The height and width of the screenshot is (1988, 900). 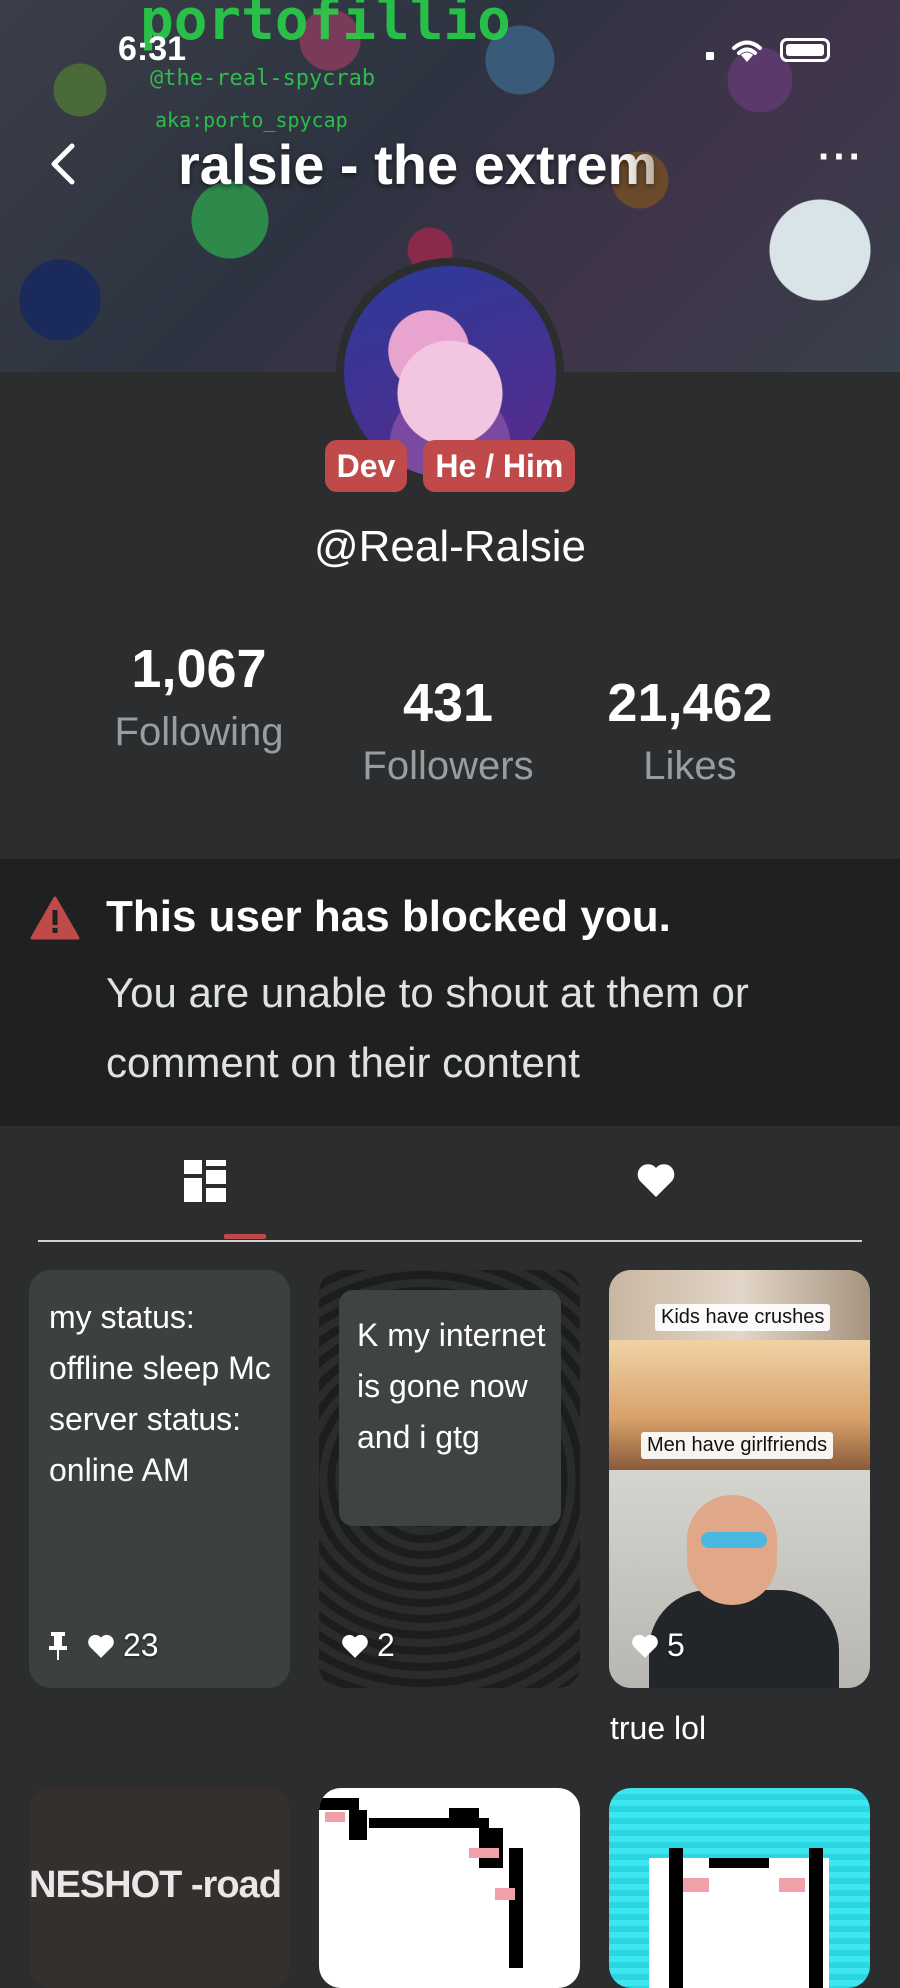 I want to click on like-count: 5, so click(x=676, y=1645).